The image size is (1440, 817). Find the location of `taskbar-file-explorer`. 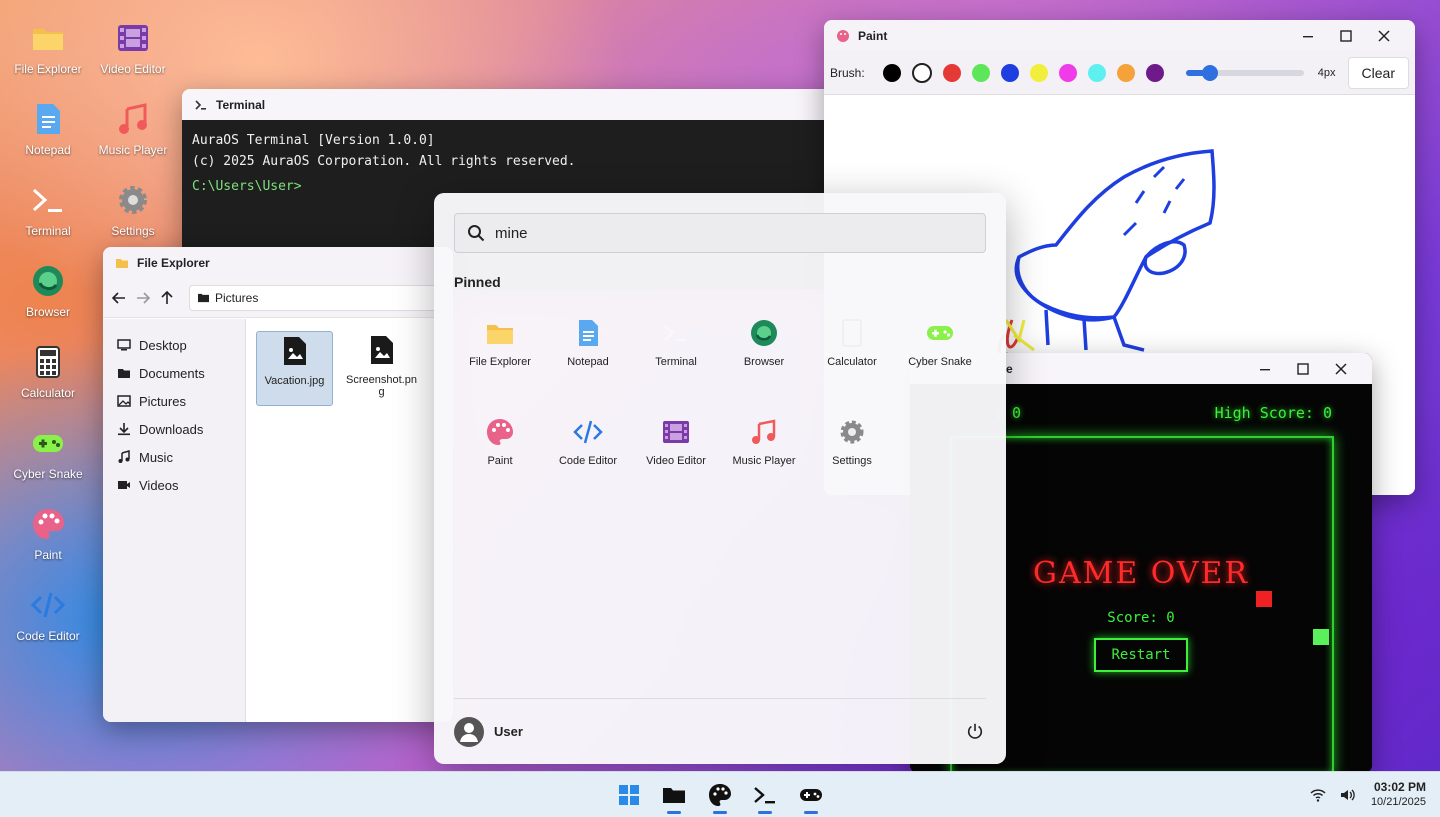

taskbar-file-explorer is located at coordinates (674, 798).